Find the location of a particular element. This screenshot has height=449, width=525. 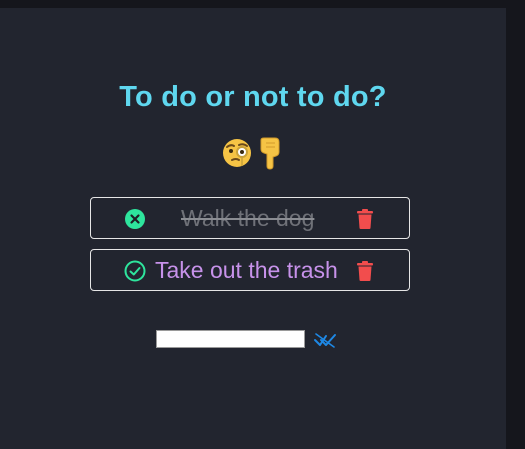

todo-label: Walk the dog is located at coordinates (247, 218).